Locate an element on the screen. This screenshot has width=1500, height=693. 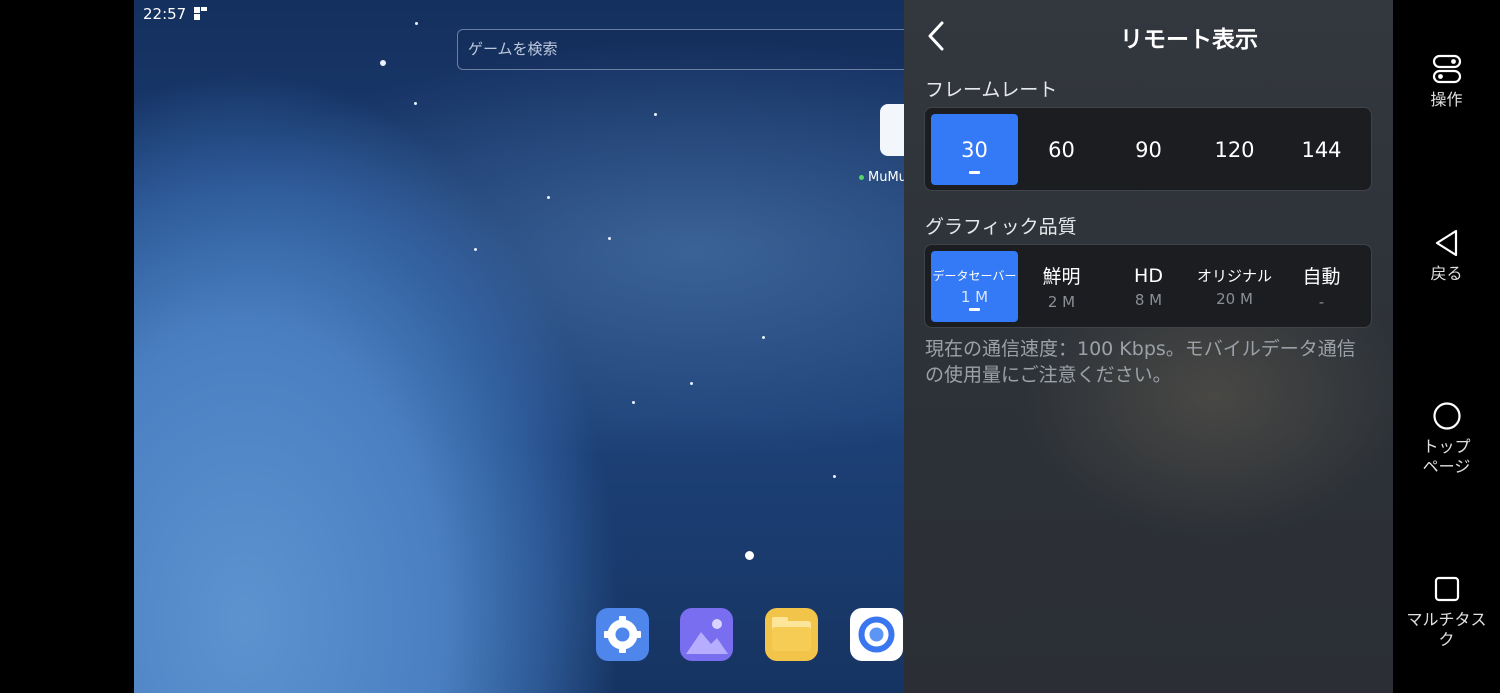
frame-rate-option-30: 30 is located at coordinates (974, 149).